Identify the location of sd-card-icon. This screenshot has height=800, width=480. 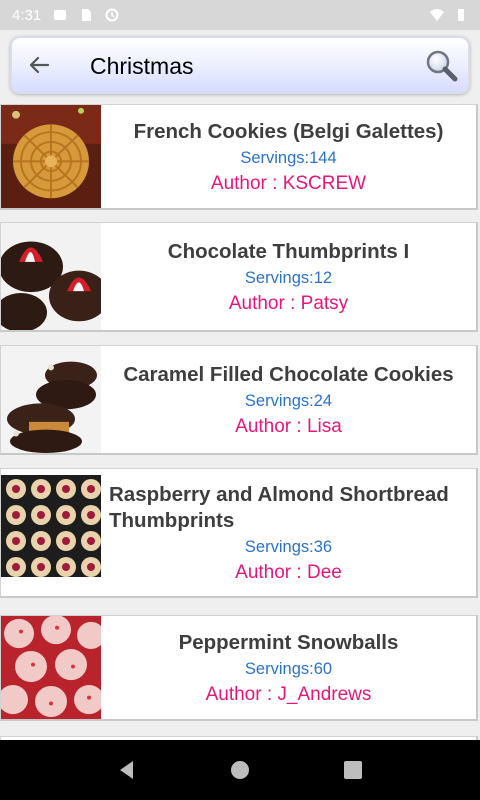
(87, 15).